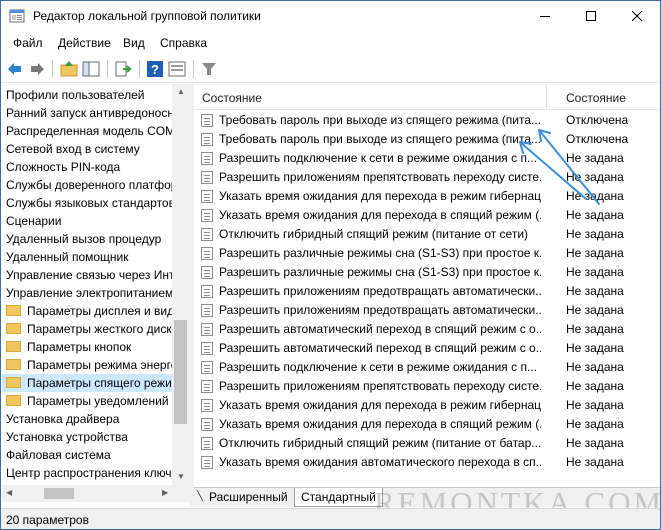 This screenshot has height=530, width=661. Describe the element at coordinates (209, 69) in the screenshot. I see `filter-icon` at that location.